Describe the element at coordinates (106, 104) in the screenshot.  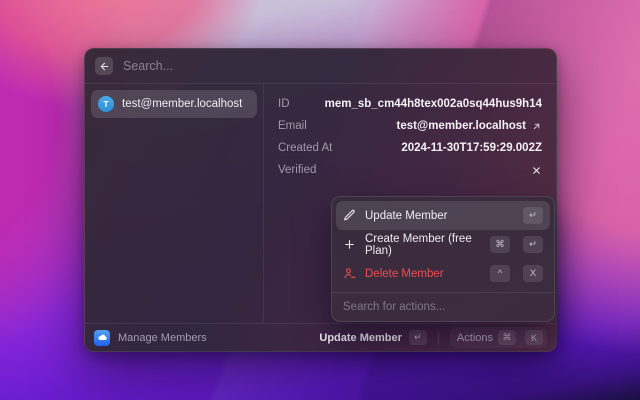
I see `member-avatar: T` at that location.